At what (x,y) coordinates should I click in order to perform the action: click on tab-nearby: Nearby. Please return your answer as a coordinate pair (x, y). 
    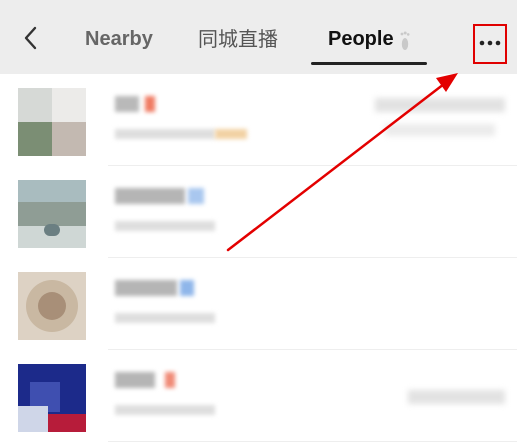
    Looking at the image, I should click on (119, 39).